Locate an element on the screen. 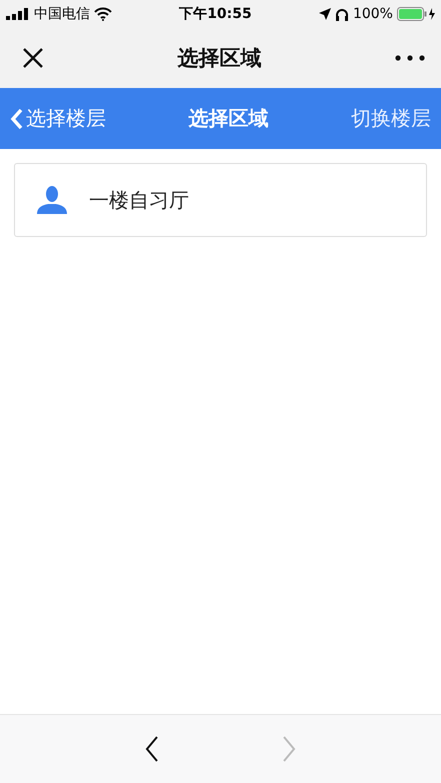  location-icon is located at coordinates (324, 14).